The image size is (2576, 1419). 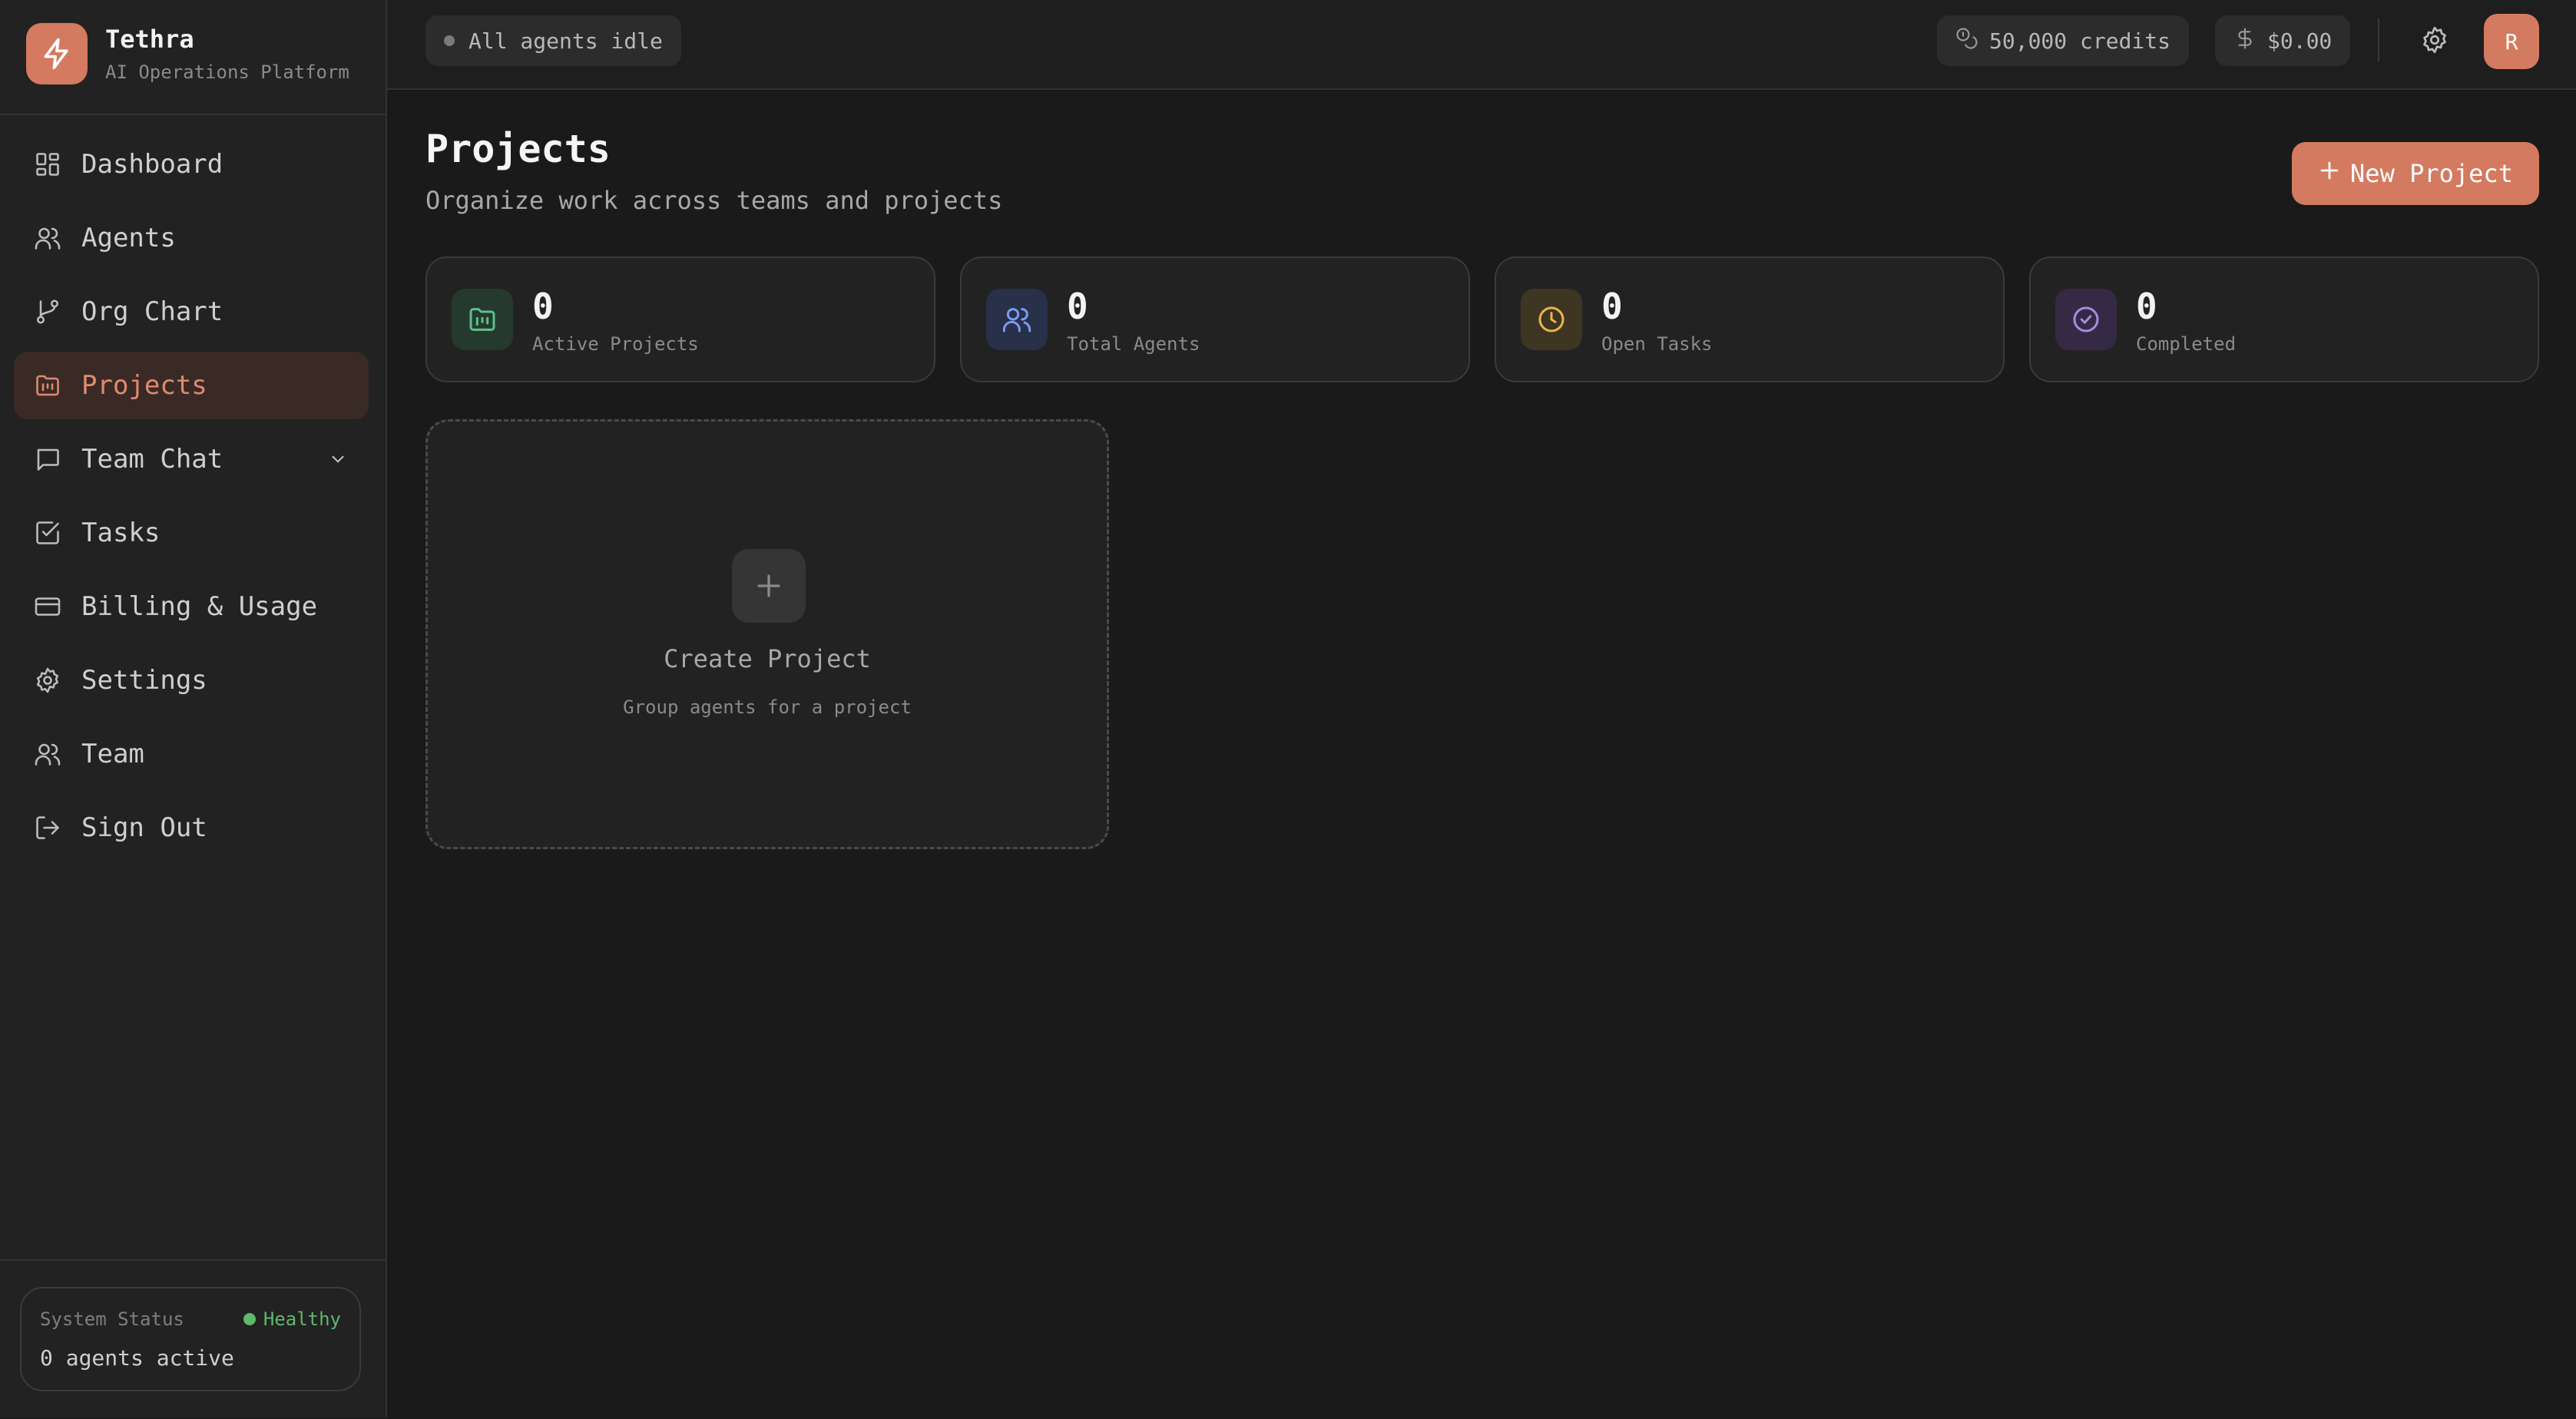 I want to click on sidebar-item-settings: Settings, so click(x=191, y=681).